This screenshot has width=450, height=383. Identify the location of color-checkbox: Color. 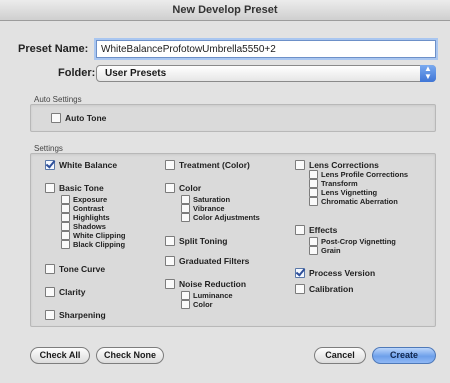
(183, 188).